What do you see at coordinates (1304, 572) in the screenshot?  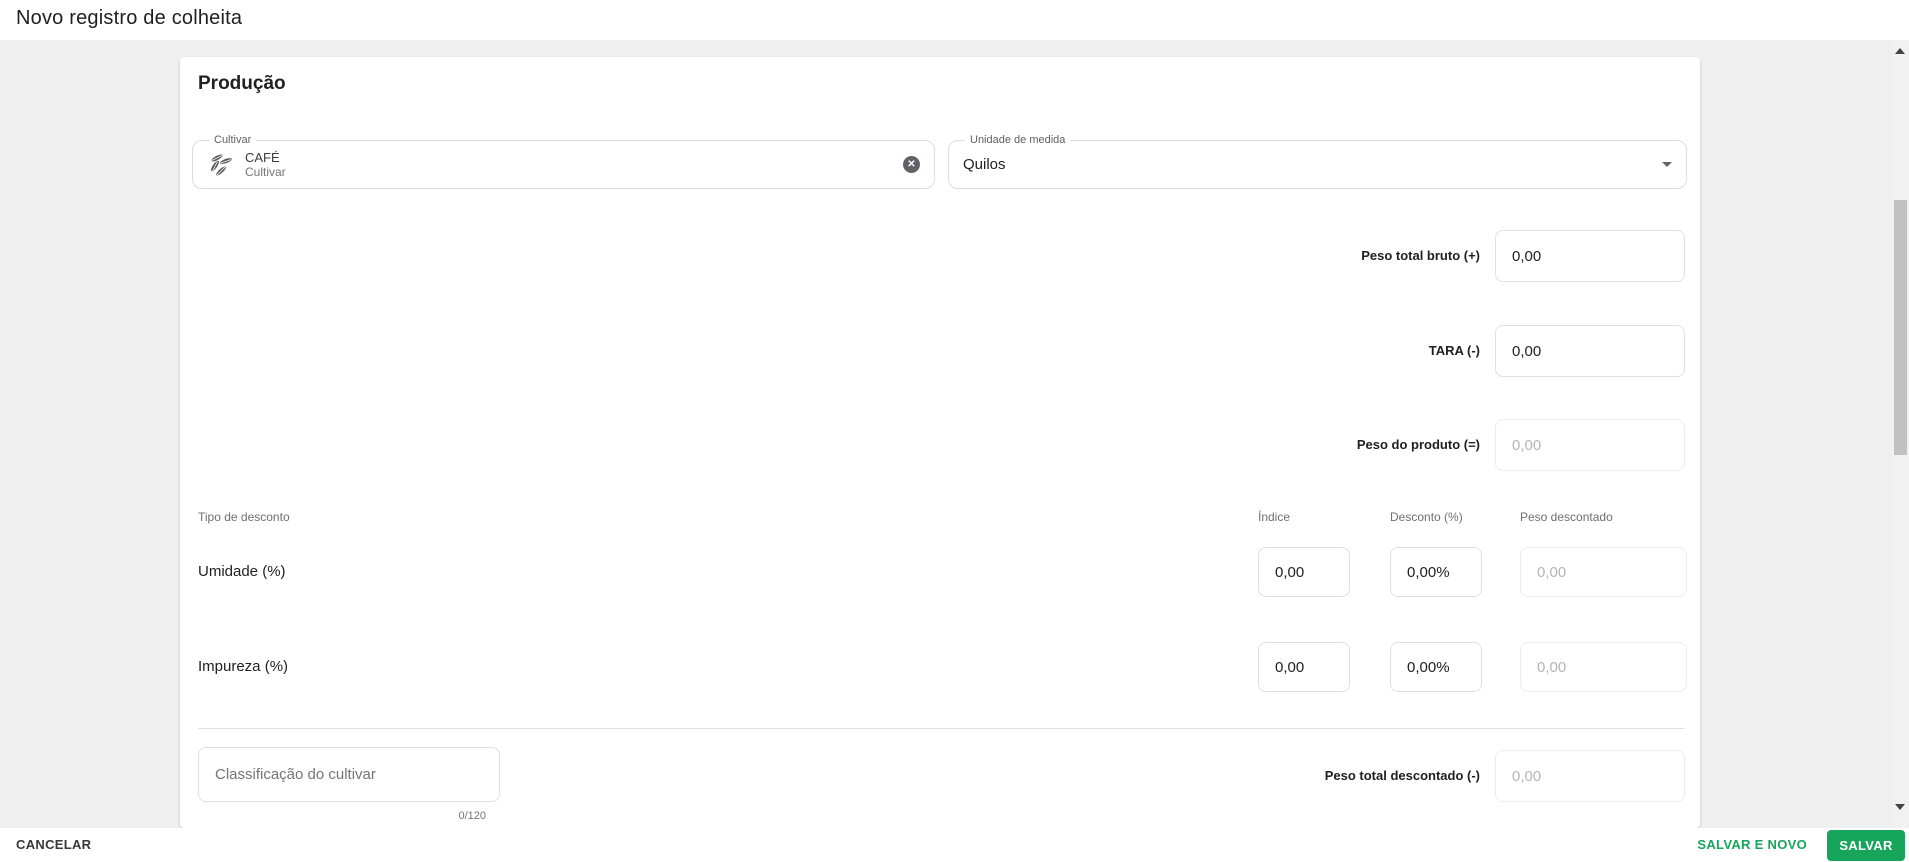 I see `humidity-index-input` at bounding box center [1304, 572].